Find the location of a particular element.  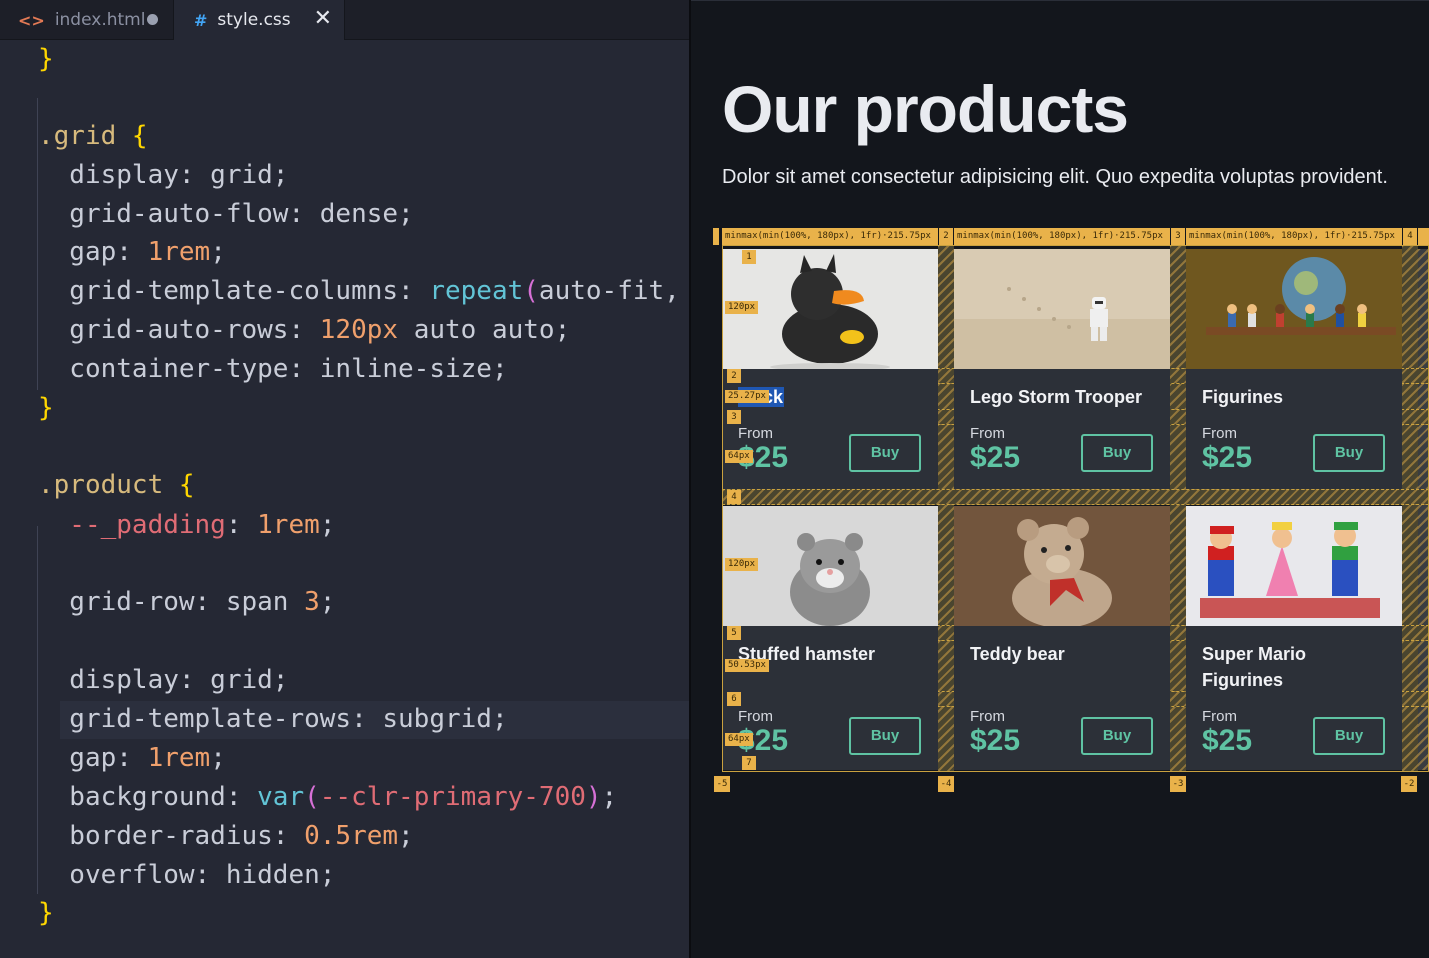

code-token: background: is located at coordinates (148, 797).